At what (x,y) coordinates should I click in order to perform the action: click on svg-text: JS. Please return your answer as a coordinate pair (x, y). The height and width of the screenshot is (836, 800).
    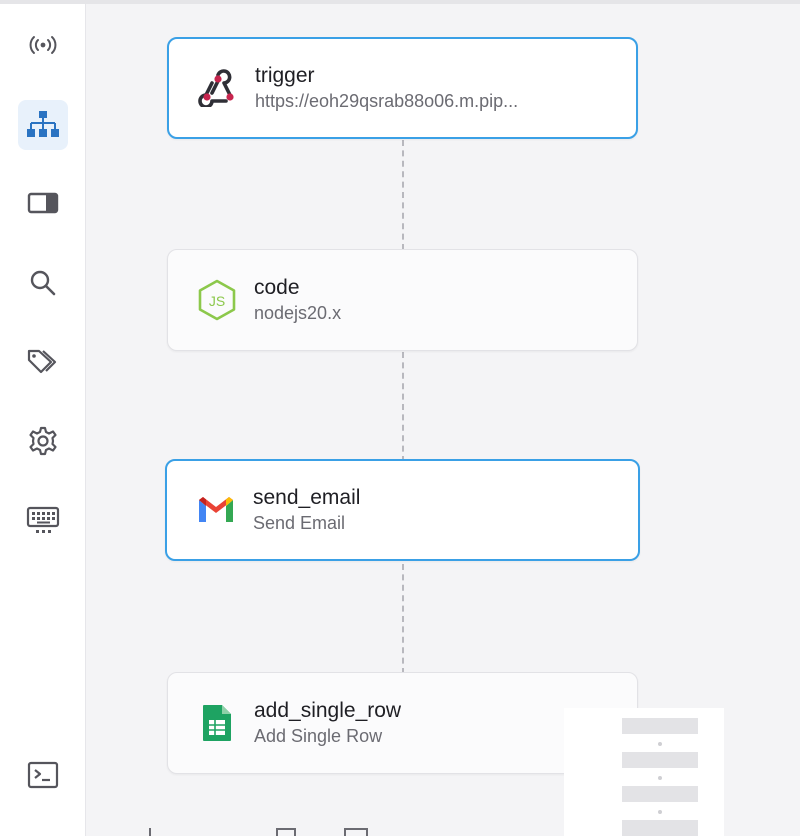
    Looking at the image, I should click on (217, 301).